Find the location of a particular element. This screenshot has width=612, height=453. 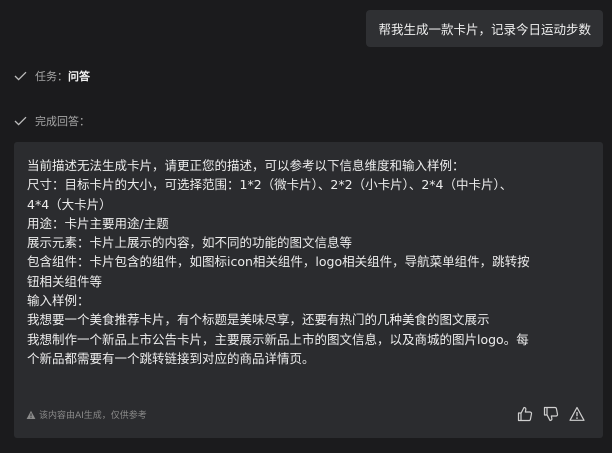

step-task-label: 任务： is located at coordinates (51, 76).